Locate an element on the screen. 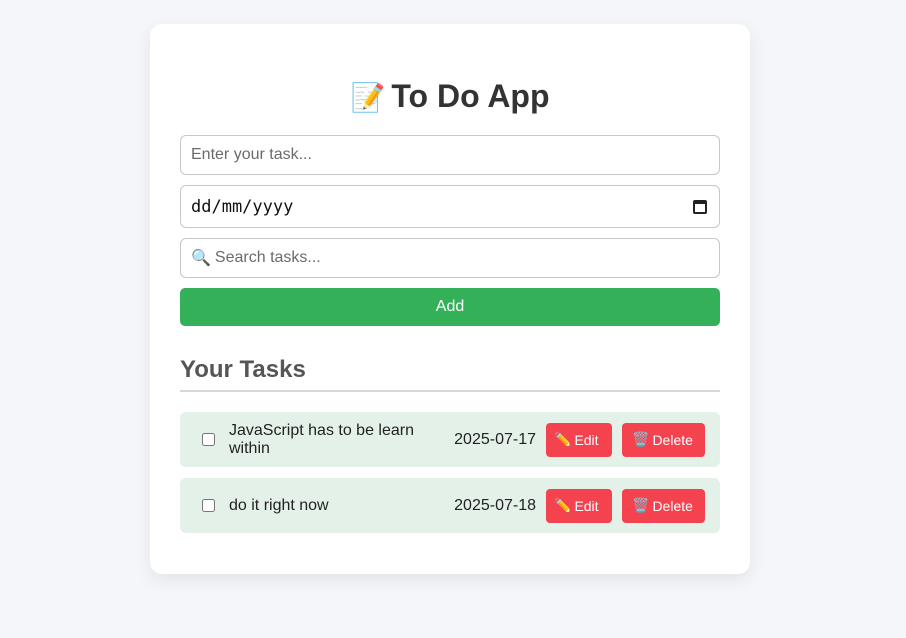  task-date: 2025-07-18 is located at coordinates (495, 505).